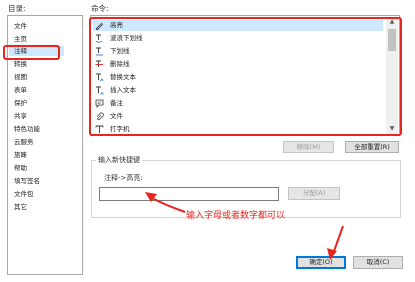 The width and height of the screenshot is (415, 282). What do you see at coordinates (20, 26) in the screenshot?
I see `category-item-file: 文件` at bounding box center [20, 26].